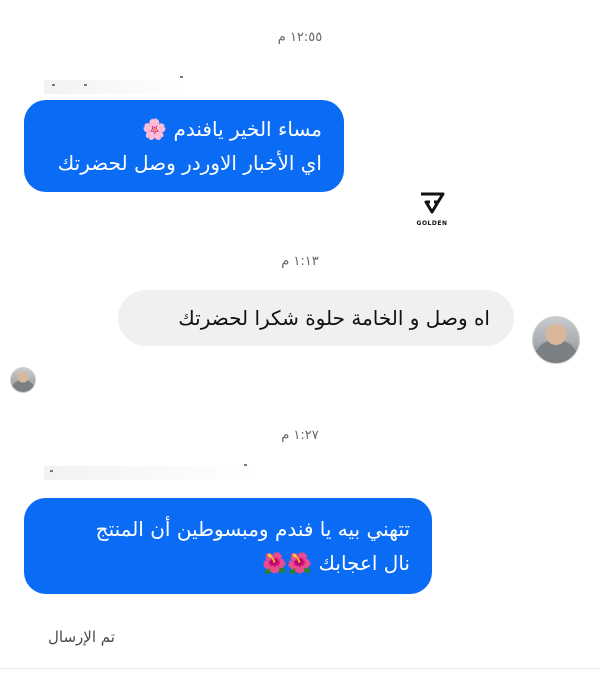 The height and width of the screenshot is (683, 600). What do you see at coordinates (300, 37) in the screenshot?
I see `timestamp: ١٢:٥٥ م` at bounding box center [300, 37].